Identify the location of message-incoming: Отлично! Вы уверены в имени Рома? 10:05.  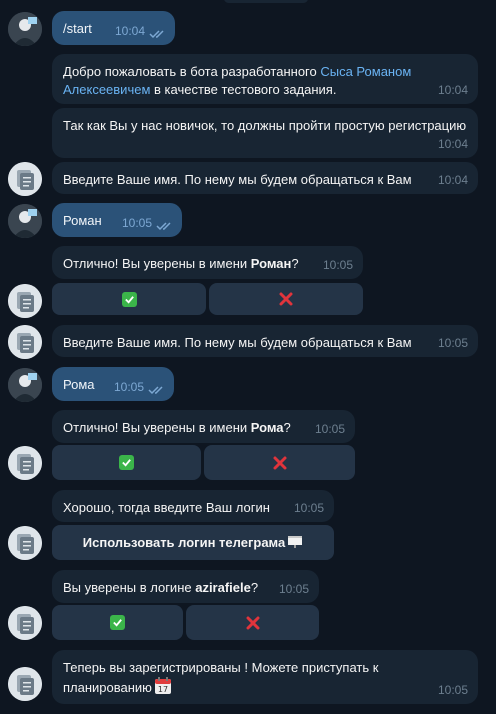
(203, 426).